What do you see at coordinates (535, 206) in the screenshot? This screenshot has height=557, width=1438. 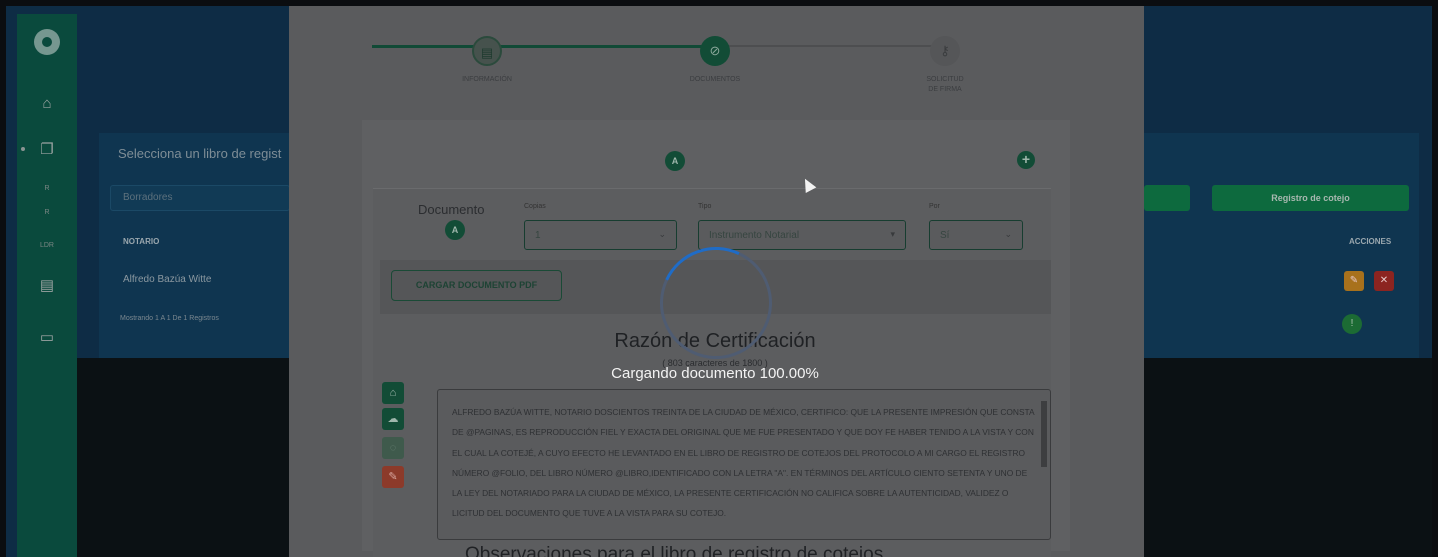 I see `copias-label: Copias` at bounding box center [535, 206].